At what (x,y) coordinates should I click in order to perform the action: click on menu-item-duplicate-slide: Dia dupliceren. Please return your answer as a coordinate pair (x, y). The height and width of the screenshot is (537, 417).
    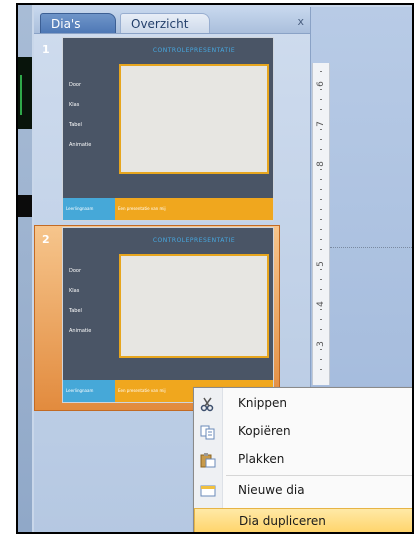
    Looking at the image, I should click on (303, 520).